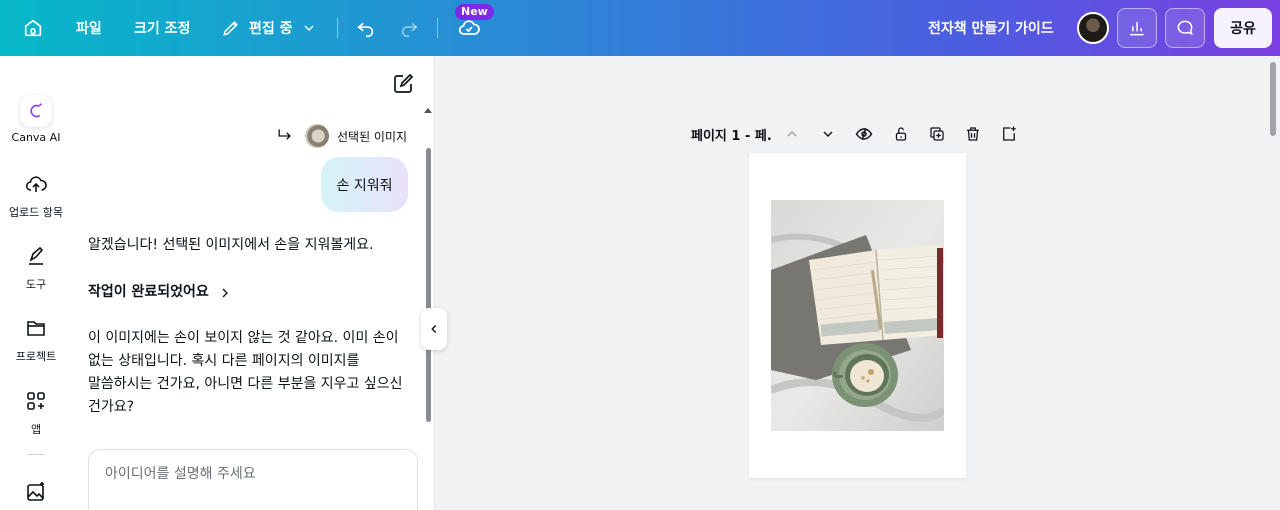  Describe the element at coordinates (250, 474) in the screenshot. I see `prompt-input` at that location.